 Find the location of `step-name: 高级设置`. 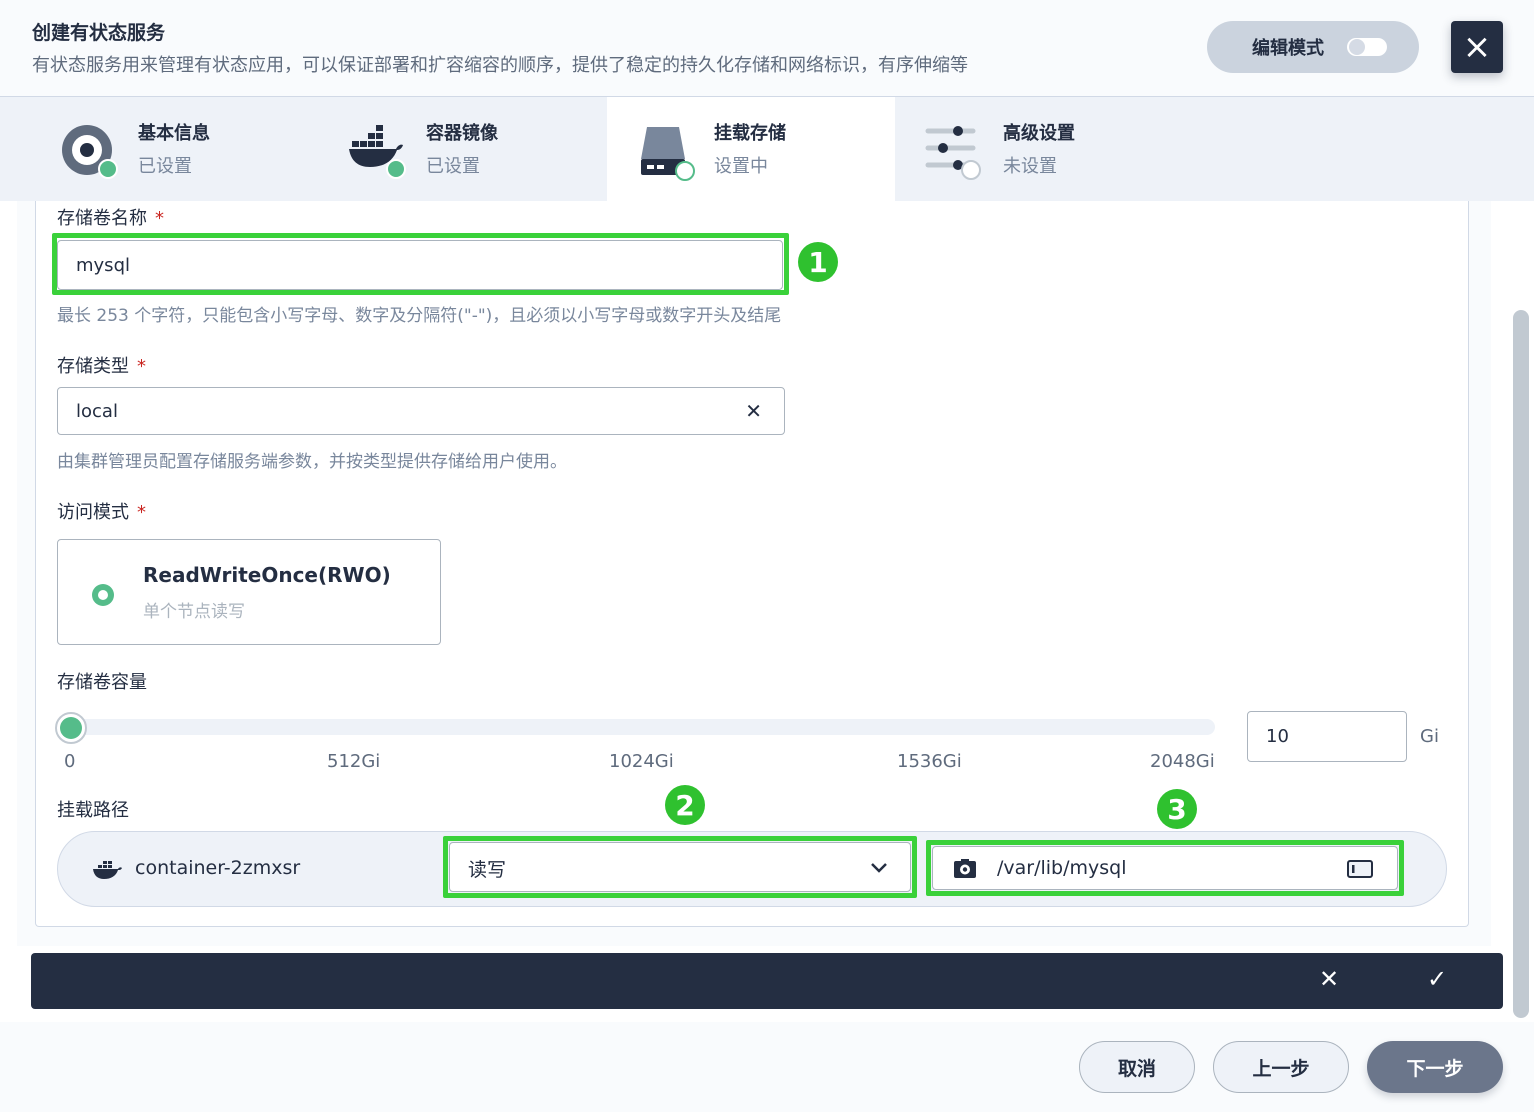

step-name: 高级设置 is located at coordinates (1039, 133).